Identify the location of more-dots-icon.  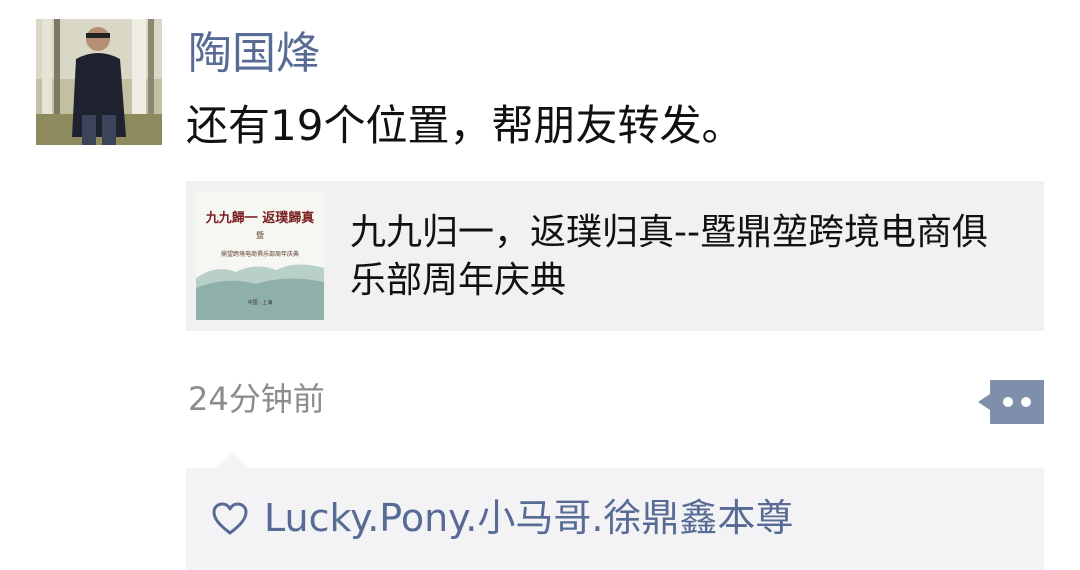
(1011, 402).